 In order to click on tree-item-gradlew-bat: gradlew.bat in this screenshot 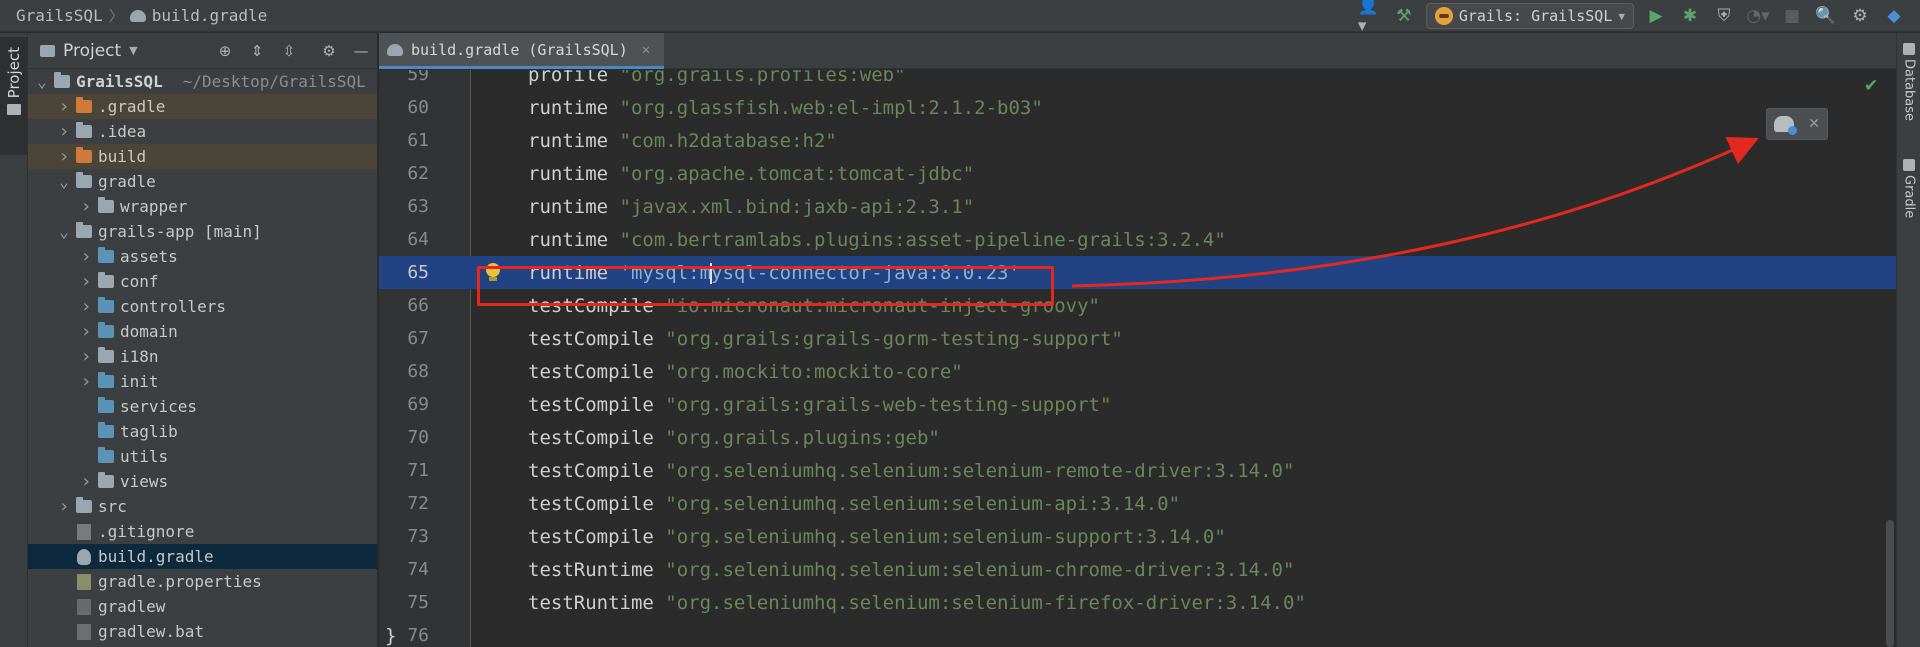, I will do `click(202, 631)`.